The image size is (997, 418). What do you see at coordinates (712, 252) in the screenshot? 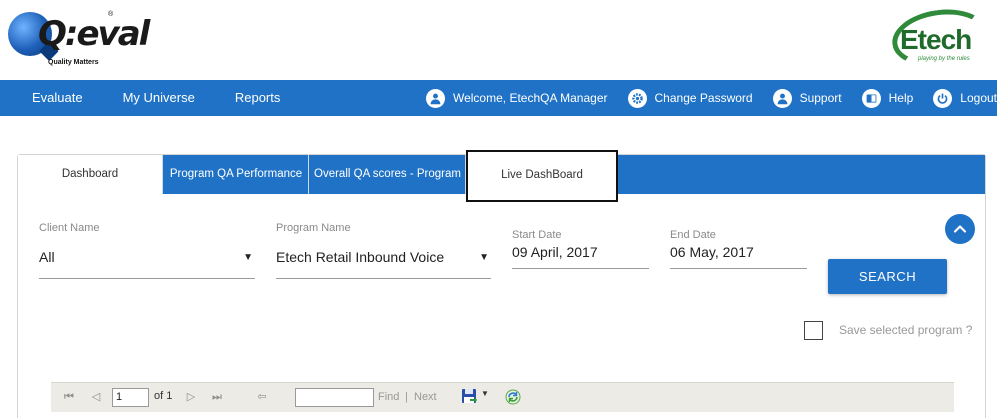
I see `end-date-value: 06 May, 2017` at bounding box center [712, 252].